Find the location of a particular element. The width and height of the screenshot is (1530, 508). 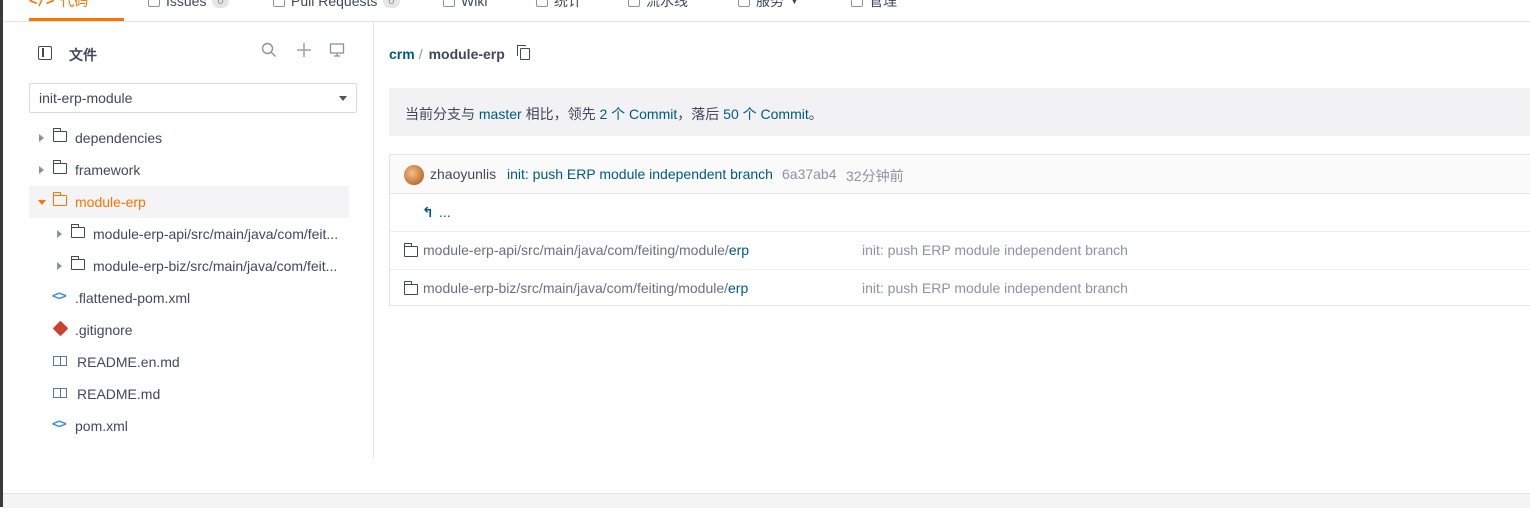

tree-item-flattened-pom: <> .flattened-pom.xml is located at coordinates (189, 298).